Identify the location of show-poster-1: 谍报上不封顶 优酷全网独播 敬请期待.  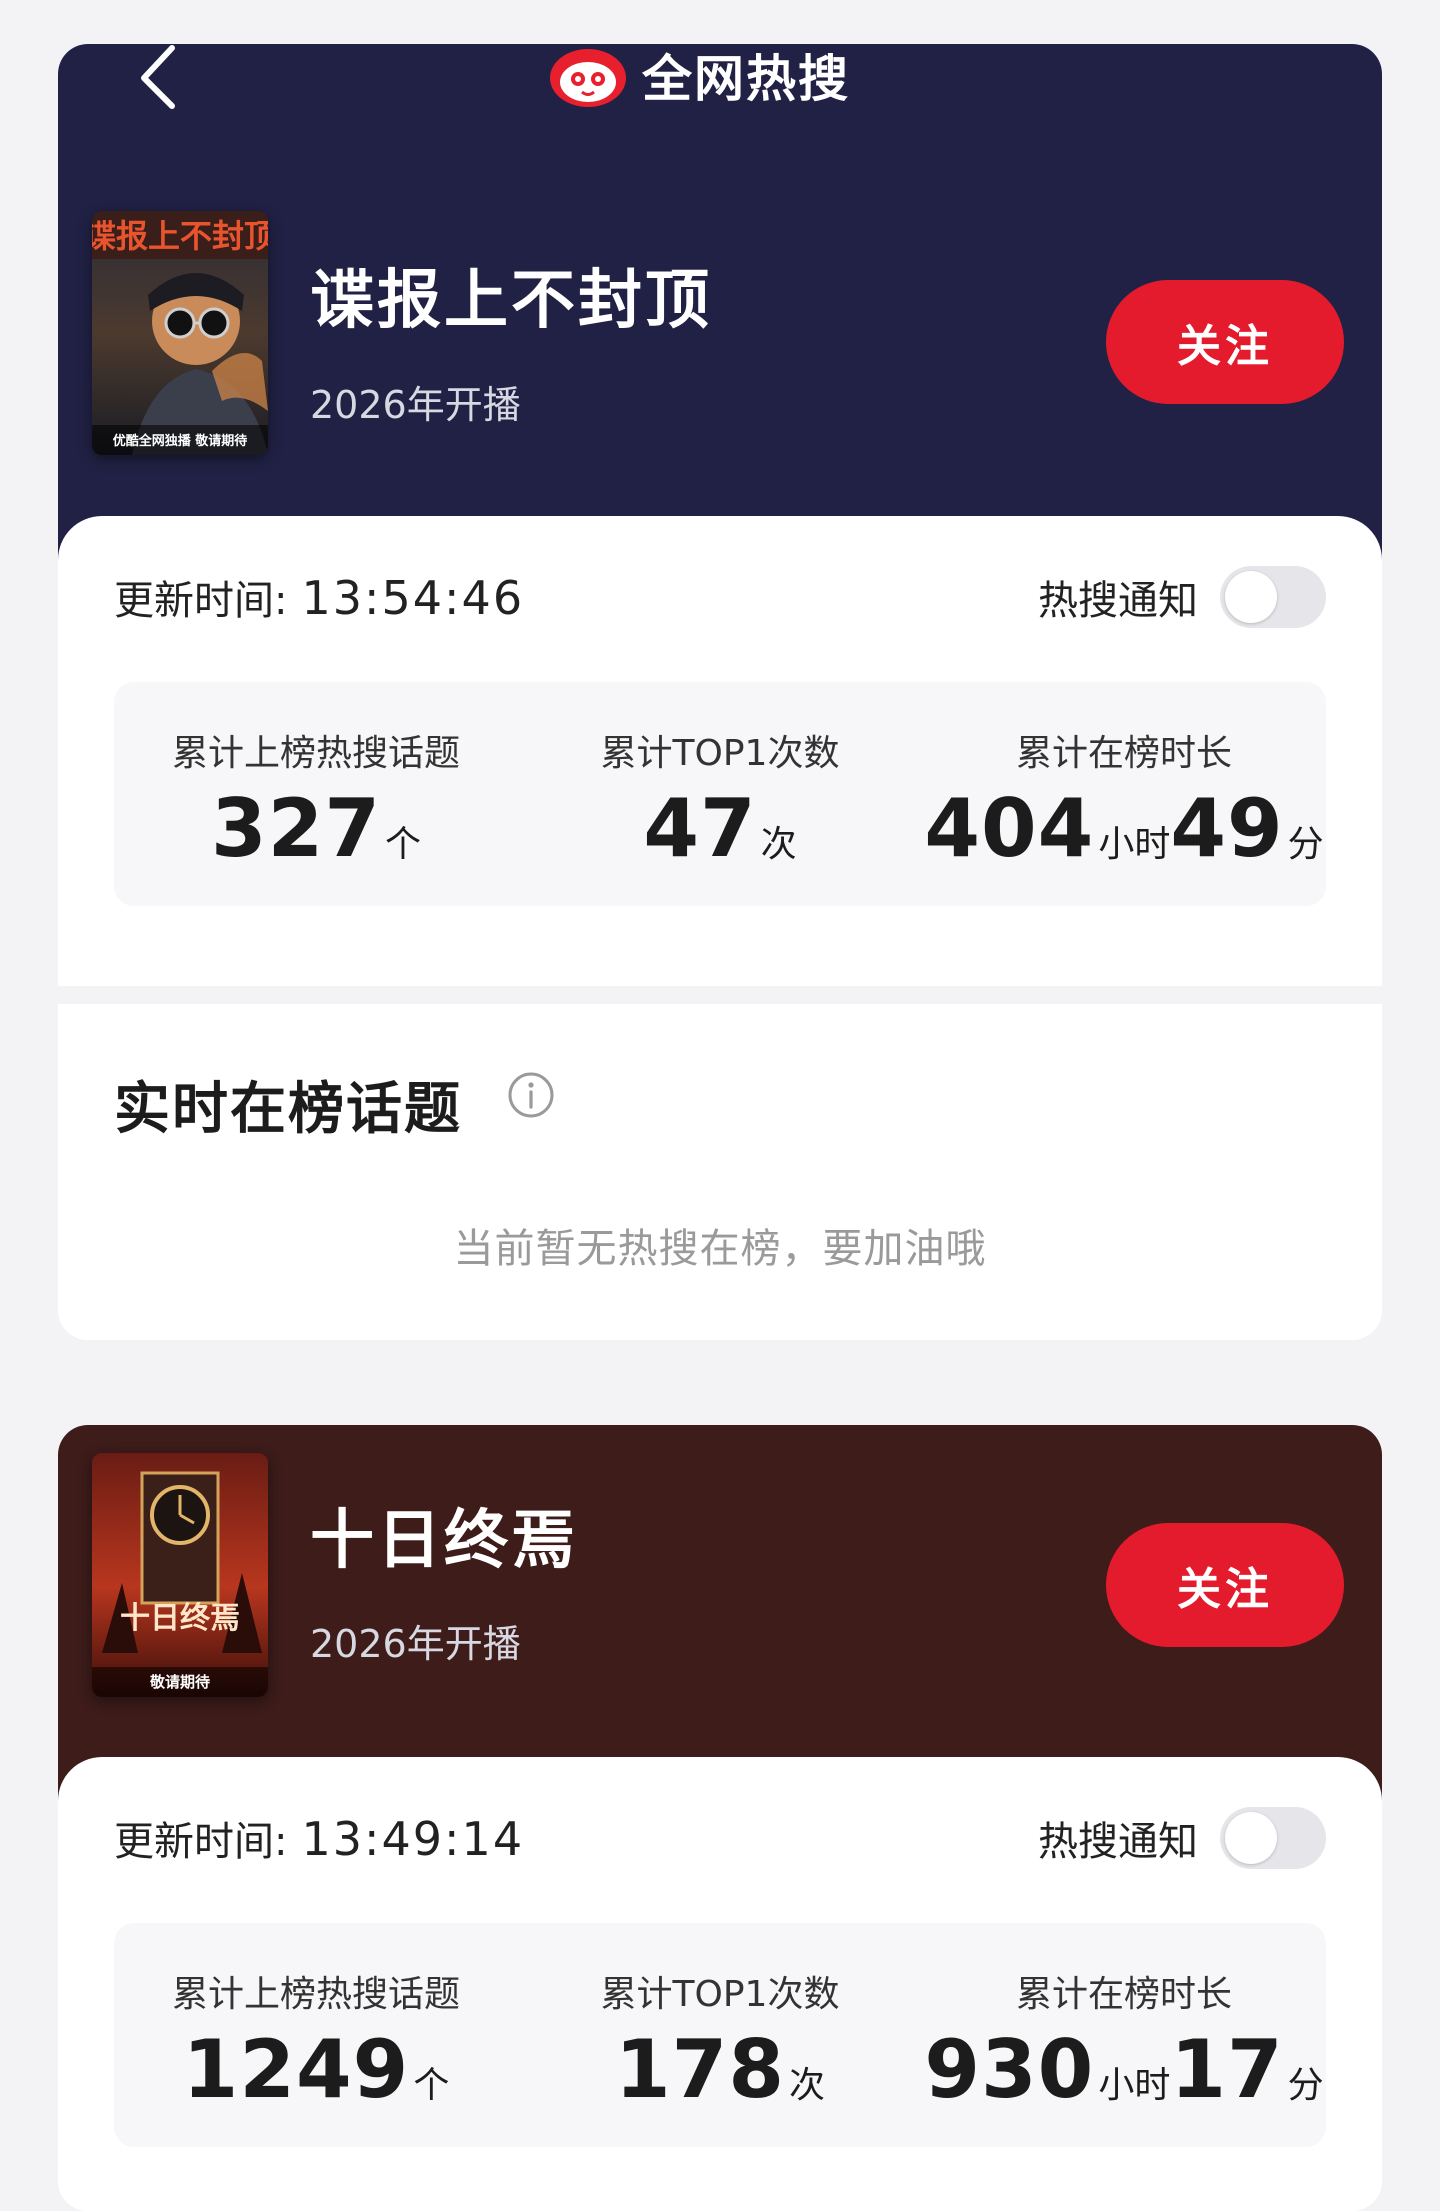
(180, 333).